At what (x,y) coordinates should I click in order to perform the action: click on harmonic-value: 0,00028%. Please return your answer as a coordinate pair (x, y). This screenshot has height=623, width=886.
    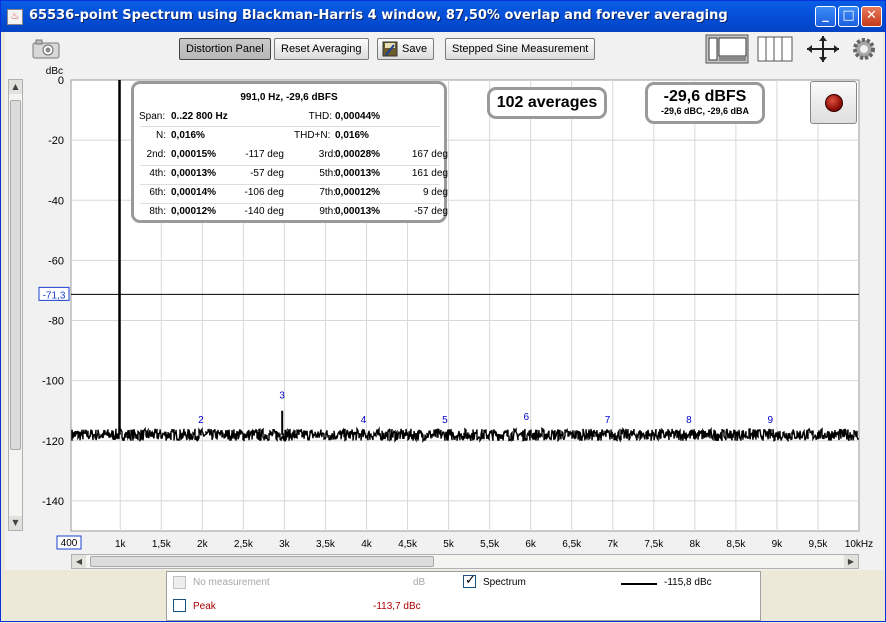
    Looking at the image, I should click on (358, 154).